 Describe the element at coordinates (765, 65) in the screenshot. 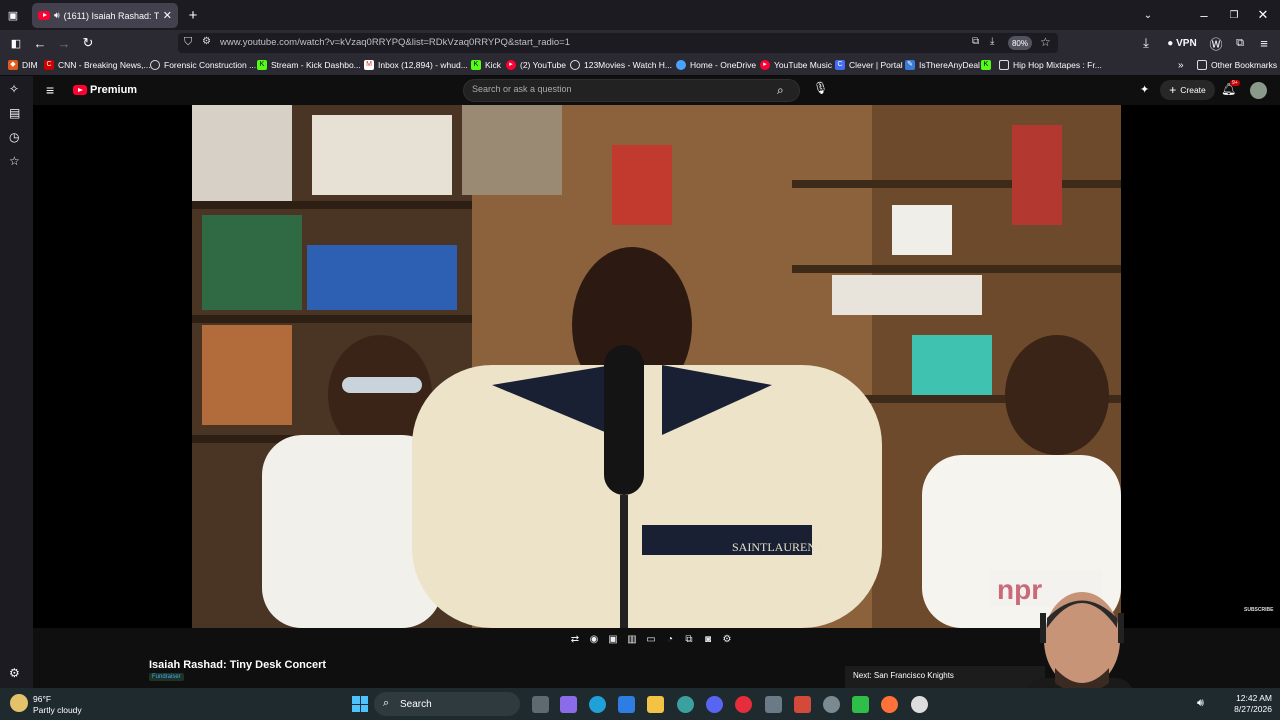

I see `youtube-music-icon: ▸` at that location.